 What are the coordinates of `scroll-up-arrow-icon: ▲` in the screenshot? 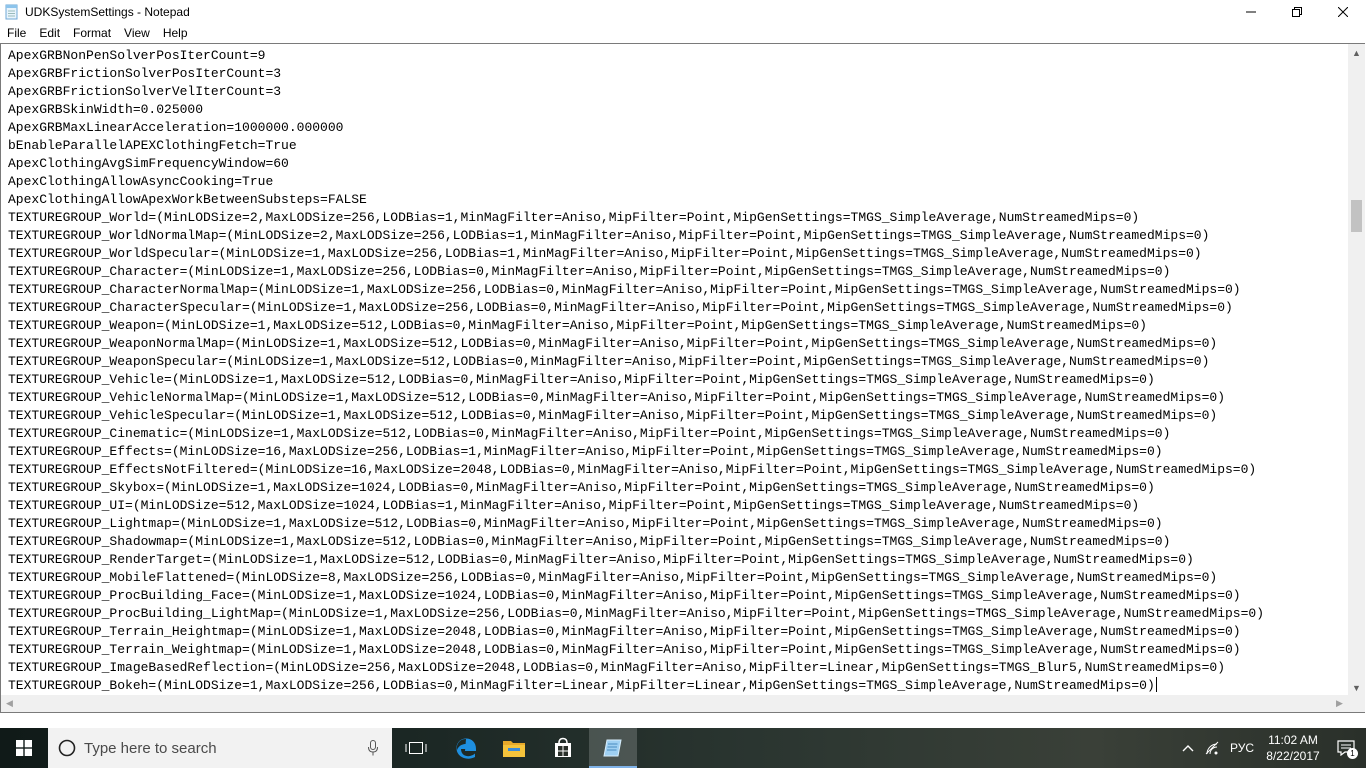 It's located at (1356, 52).